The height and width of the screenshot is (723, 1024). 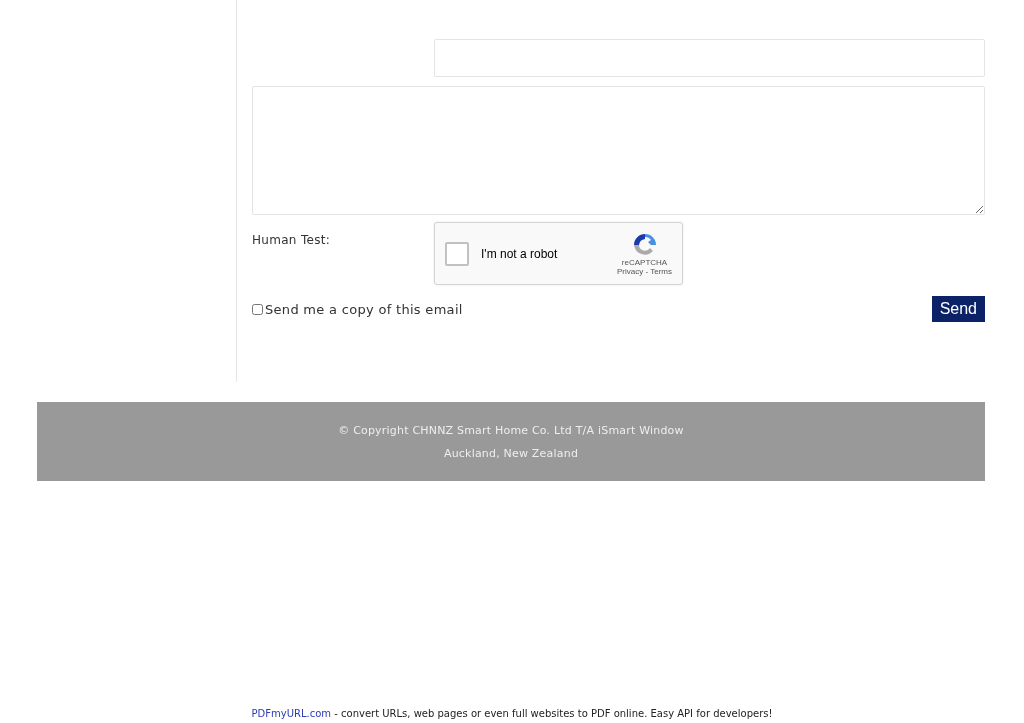 I want to click on footer-text: Auckland, New Zealand, so click(x=511, y=453).